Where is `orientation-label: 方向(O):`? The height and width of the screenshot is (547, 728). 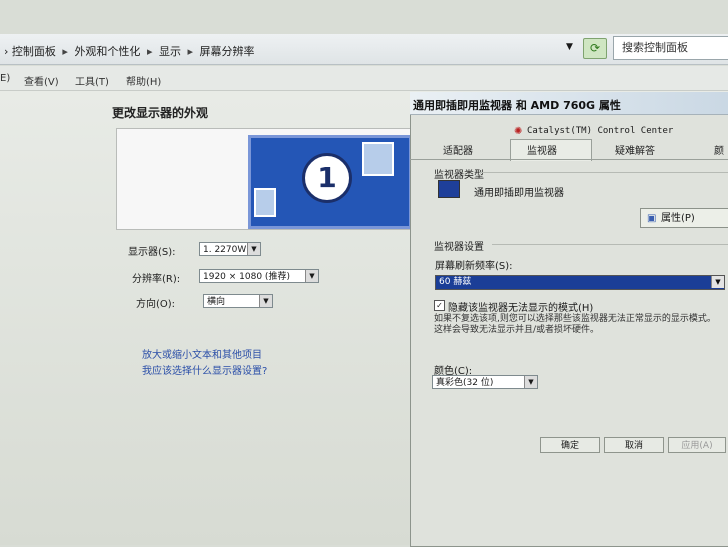 orientation-label: 方向(O): is located at coordinates (156, 304).